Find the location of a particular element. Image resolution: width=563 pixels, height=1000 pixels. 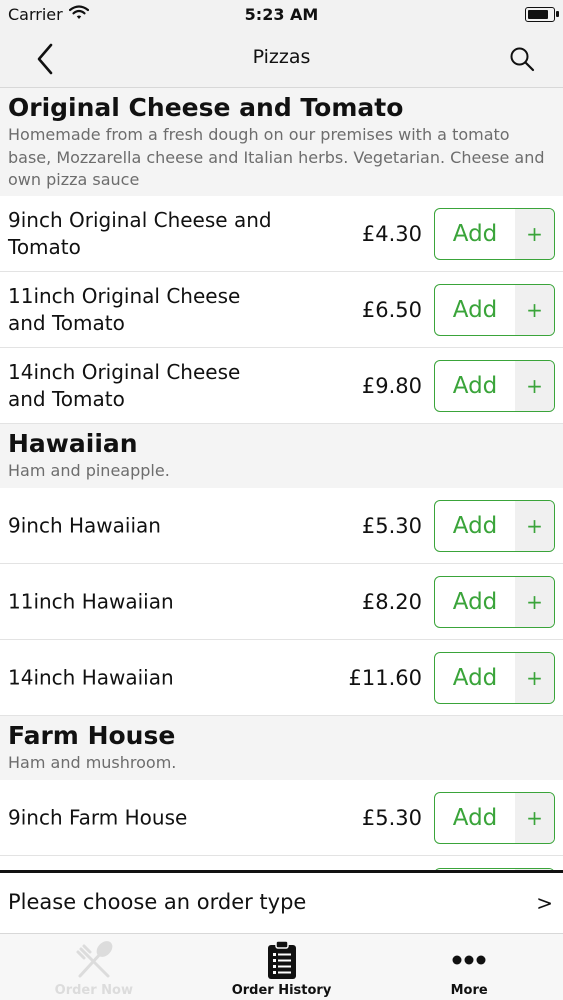

tab-label: More is located at coordinates (469, 990).